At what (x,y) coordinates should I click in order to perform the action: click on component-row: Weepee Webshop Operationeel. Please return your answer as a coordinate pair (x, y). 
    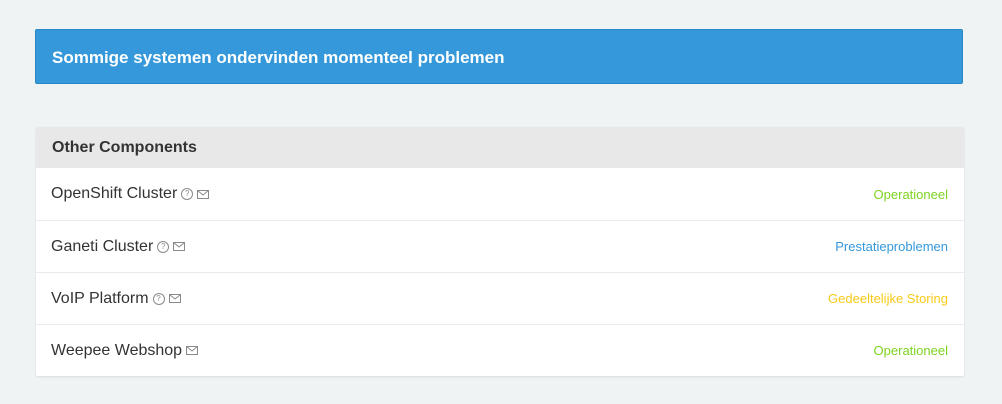
    Looking at the image, I should click on (500, 350).